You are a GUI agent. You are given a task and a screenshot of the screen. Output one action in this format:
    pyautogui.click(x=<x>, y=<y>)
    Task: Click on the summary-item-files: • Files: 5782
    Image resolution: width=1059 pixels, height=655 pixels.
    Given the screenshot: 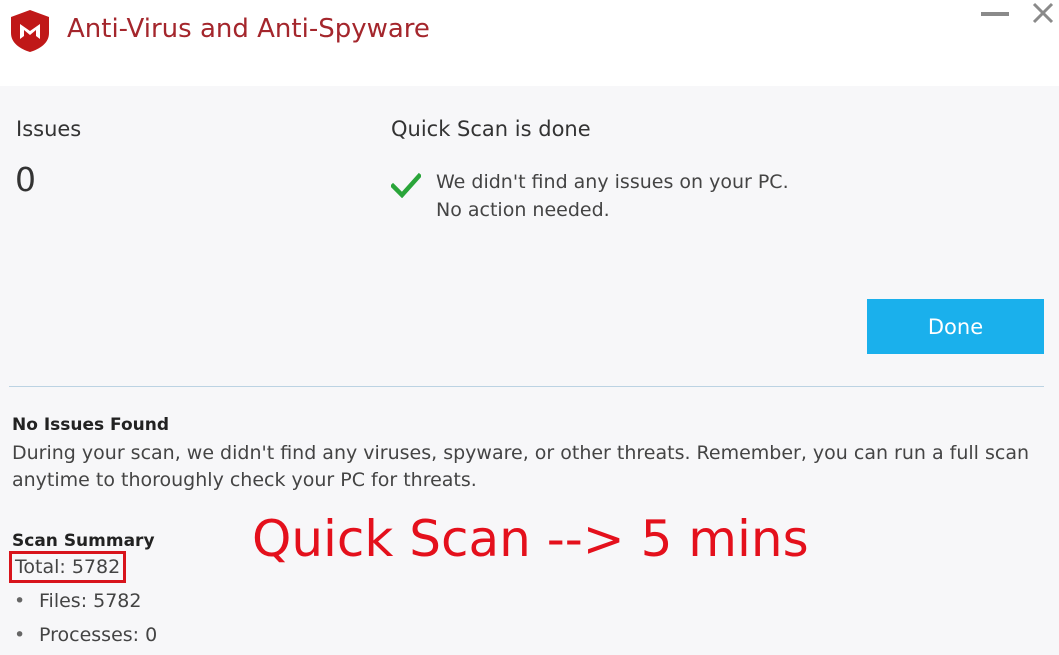 What is the action you would take?
    pyautogui.click(x=78, y=601)
    